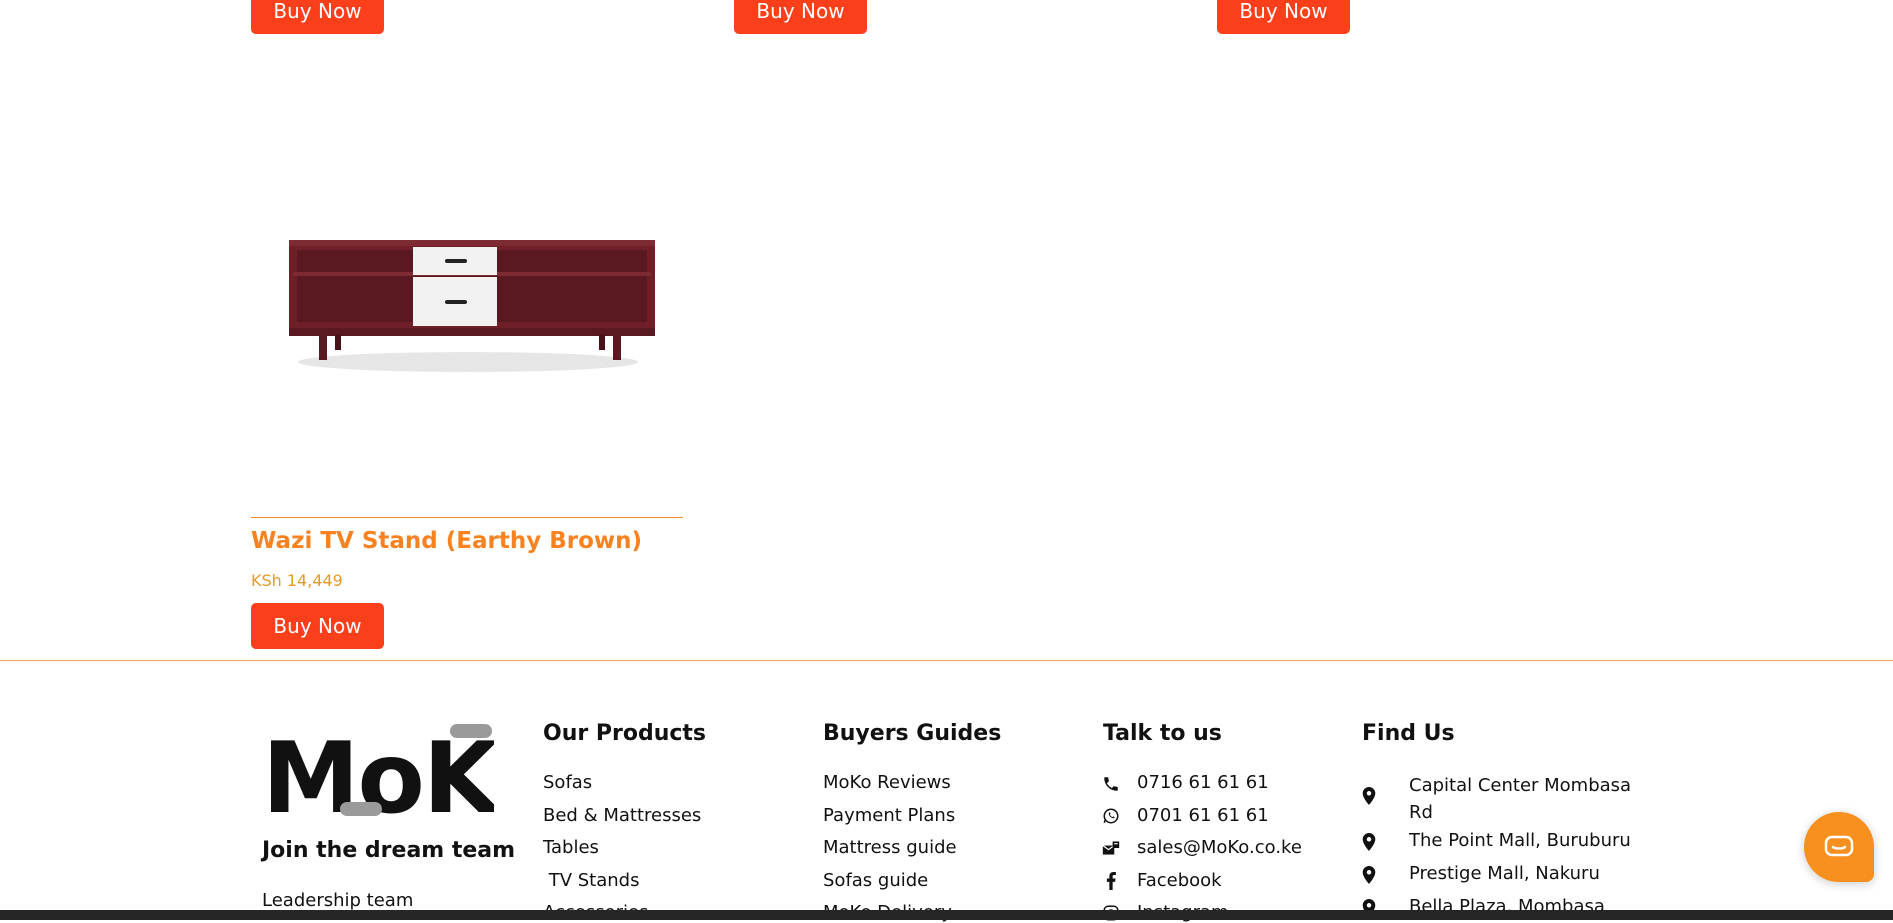 This screenshot has width=1893, height=923. Describe the element at coordinates (875, 880) in the screenshot. I see `footer-link-sofas-guide: Sofas guide` at that location.